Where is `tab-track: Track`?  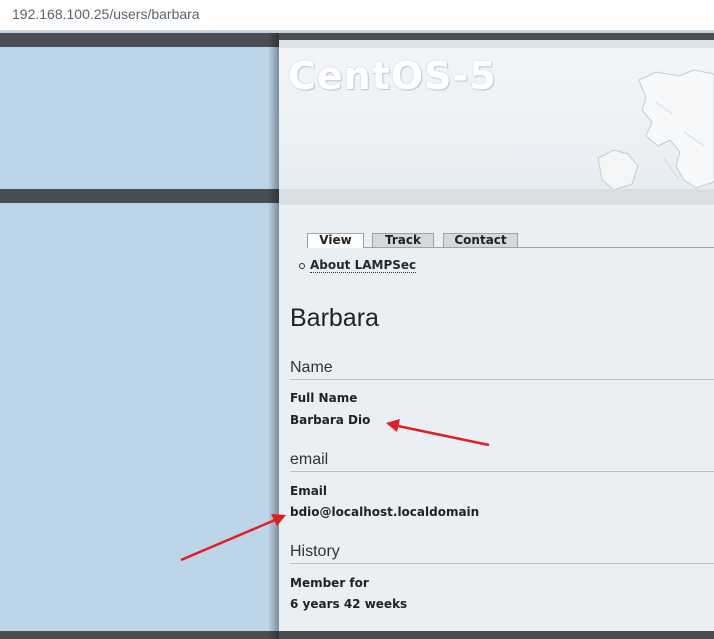
tab-track: Track is located at coordinates (403, 240).